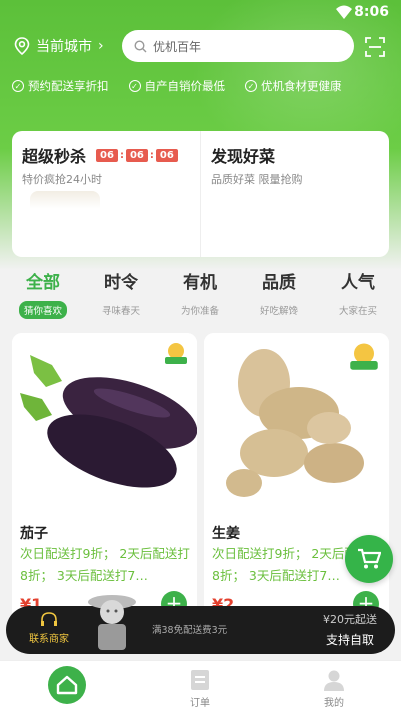 The height and width of the screenshot is (710, 401). What do you see at coordinates (226, 534) in the screenshot?
I see `product-name: 生姜` at bounding box center [226, 534].